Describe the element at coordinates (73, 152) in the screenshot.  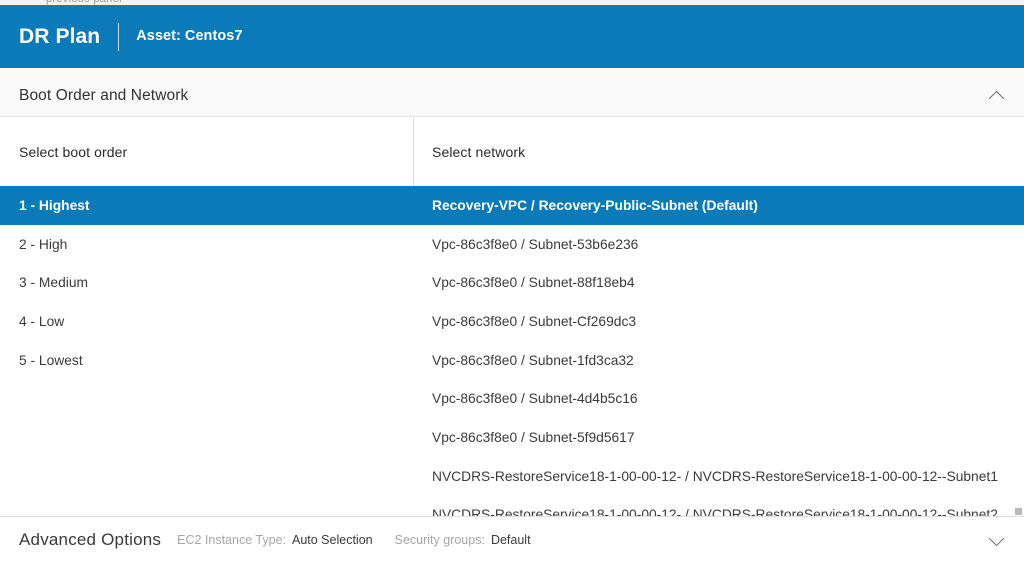
I see `column-header-boot-order: Select boot order` at that location.